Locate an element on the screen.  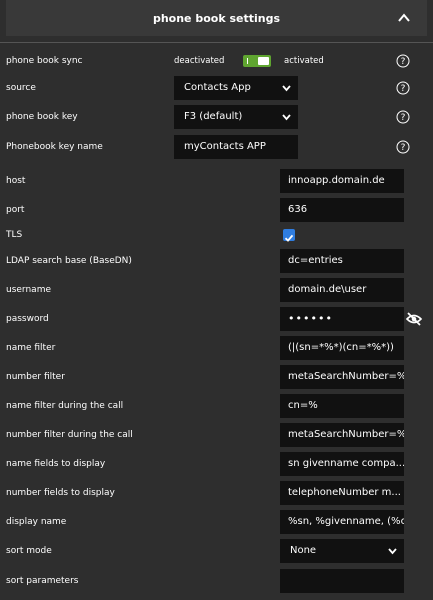
number-filter-input: metaSearchNumber=% is located at coordinates (342, 377).